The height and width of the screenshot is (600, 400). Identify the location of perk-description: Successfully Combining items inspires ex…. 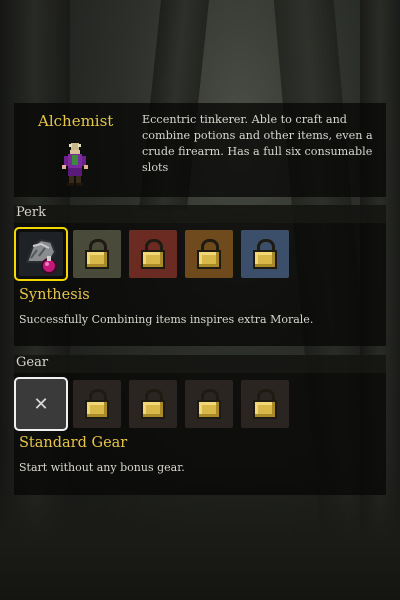
(166, 319).